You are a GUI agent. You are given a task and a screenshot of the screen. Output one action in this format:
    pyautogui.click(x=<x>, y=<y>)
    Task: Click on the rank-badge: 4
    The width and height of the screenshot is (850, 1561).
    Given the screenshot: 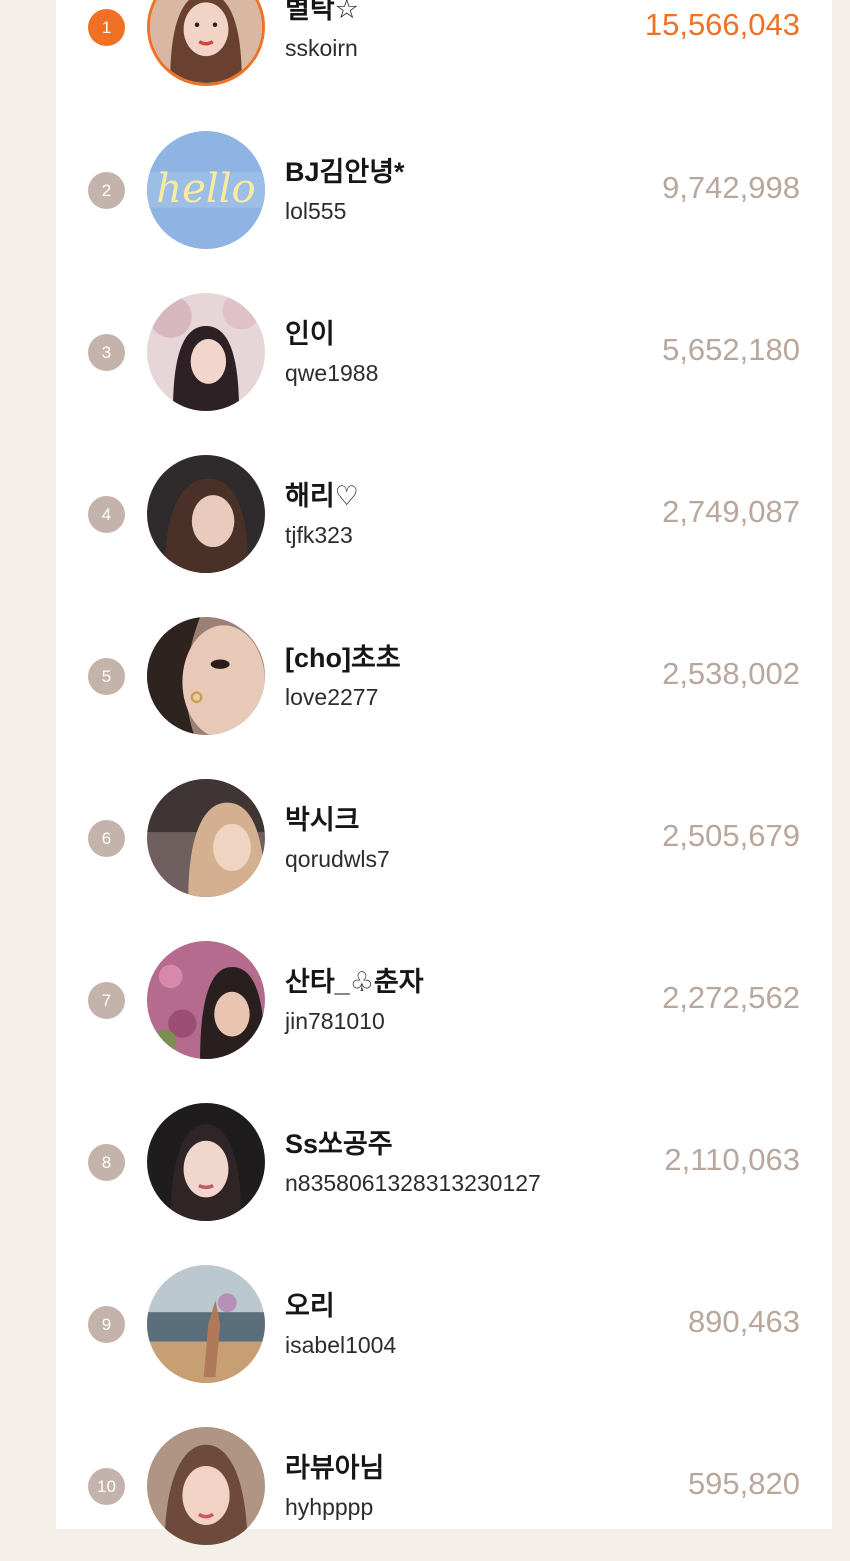 What is the action you would take?
    pyautogui.click(x=106, y=514)
    